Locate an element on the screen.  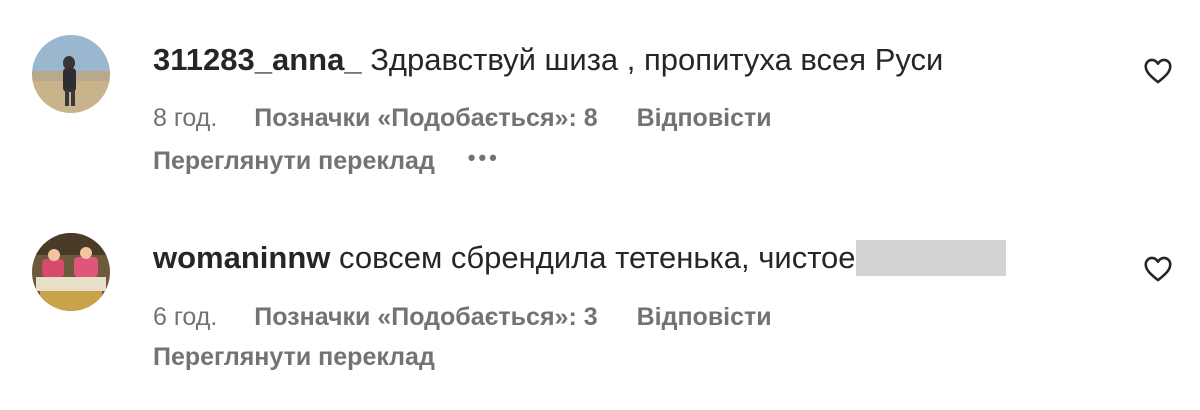
translation-row: Переглянути переклад is located at coordinates (294, 357).